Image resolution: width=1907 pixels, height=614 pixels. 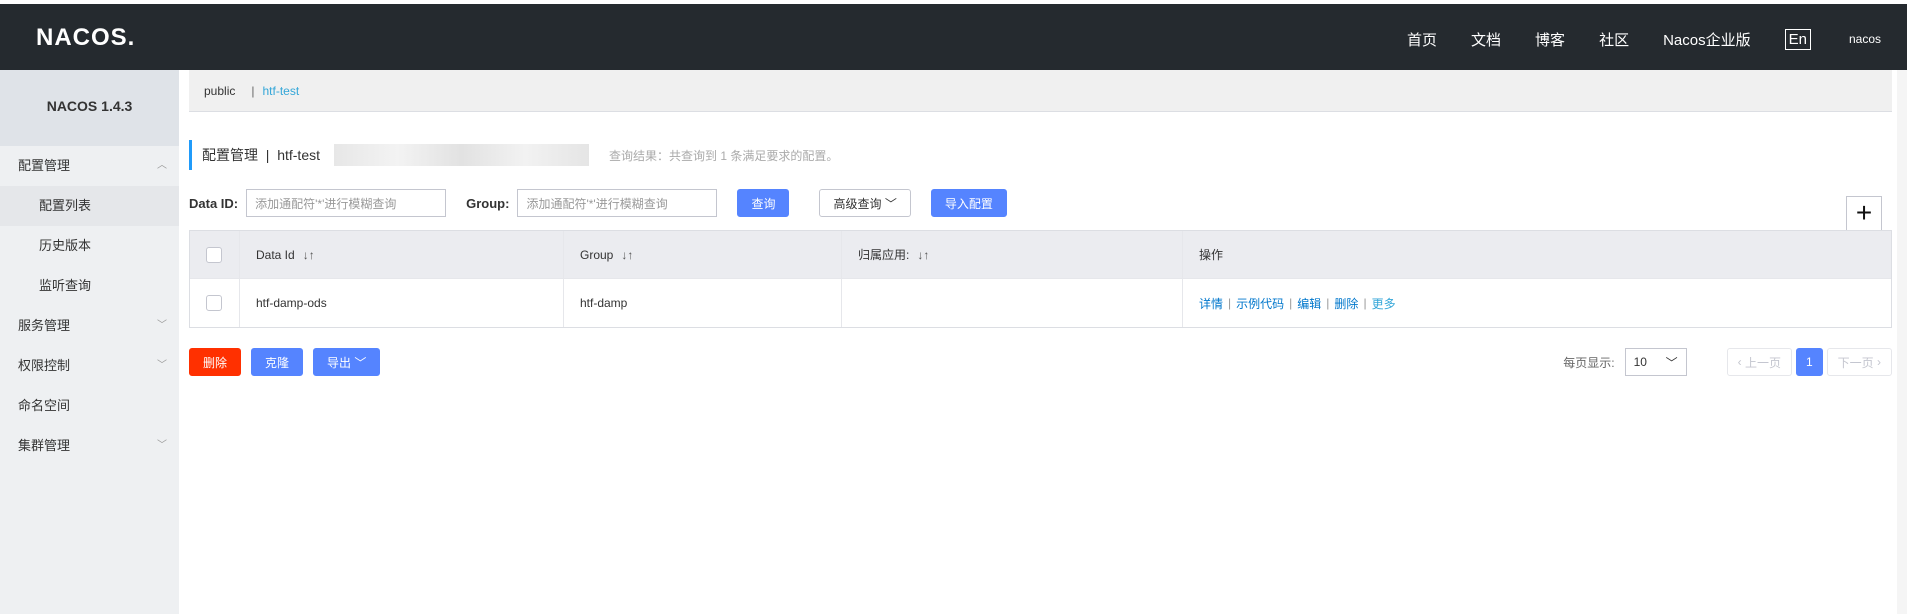 What do you see at coordinates (162, 165) in the screenshot?
I see `chevron-up-icon: ︿` at bounding box center [162, 165].